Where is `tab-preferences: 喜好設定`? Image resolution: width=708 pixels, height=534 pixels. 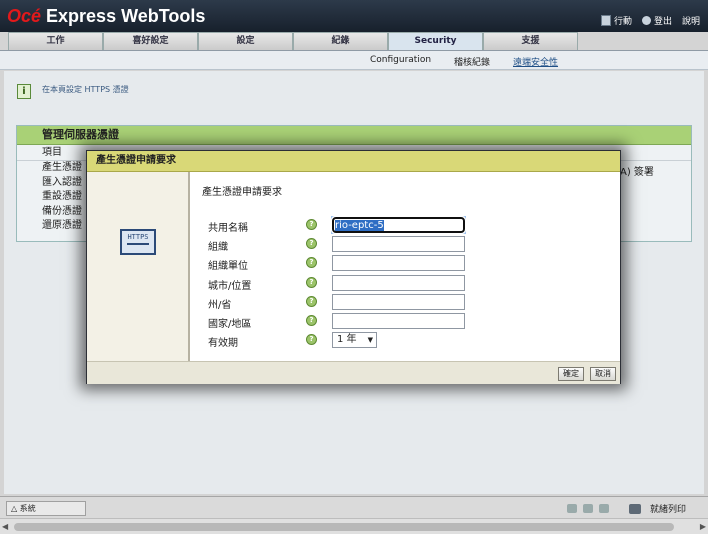 tab-preferences: 喜好設定 is located at coordinates (150, 41).